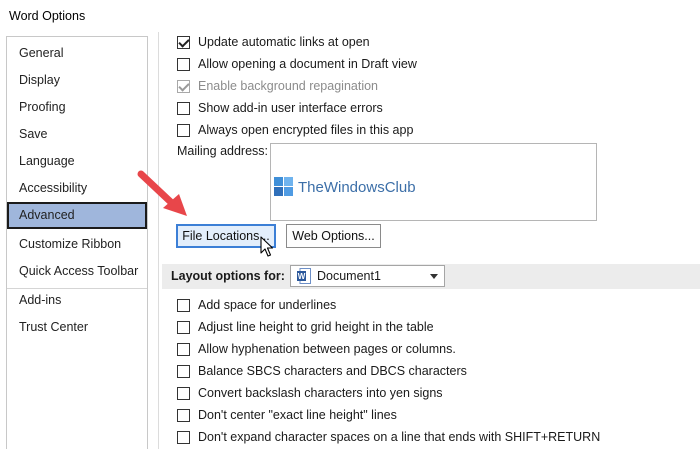  What do you see at coordinates (307, 64) in the screenshot?
I see `option-label: Allow opening a document in Draft view` at bounding box center [307, 64].